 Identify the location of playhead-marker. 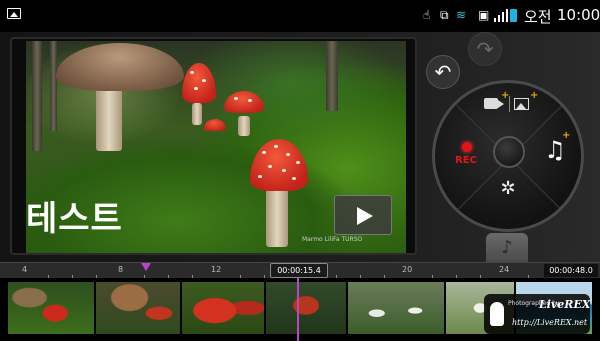
(146, 267).